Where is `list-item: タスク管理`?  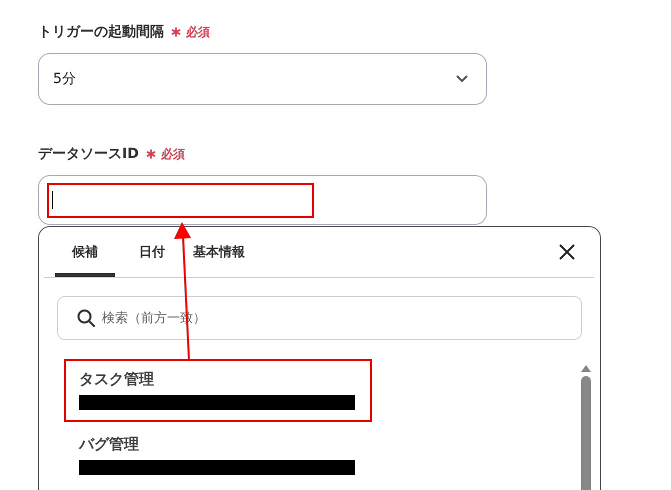 list-item: タスク管理 is located at coordinates (329, 392).